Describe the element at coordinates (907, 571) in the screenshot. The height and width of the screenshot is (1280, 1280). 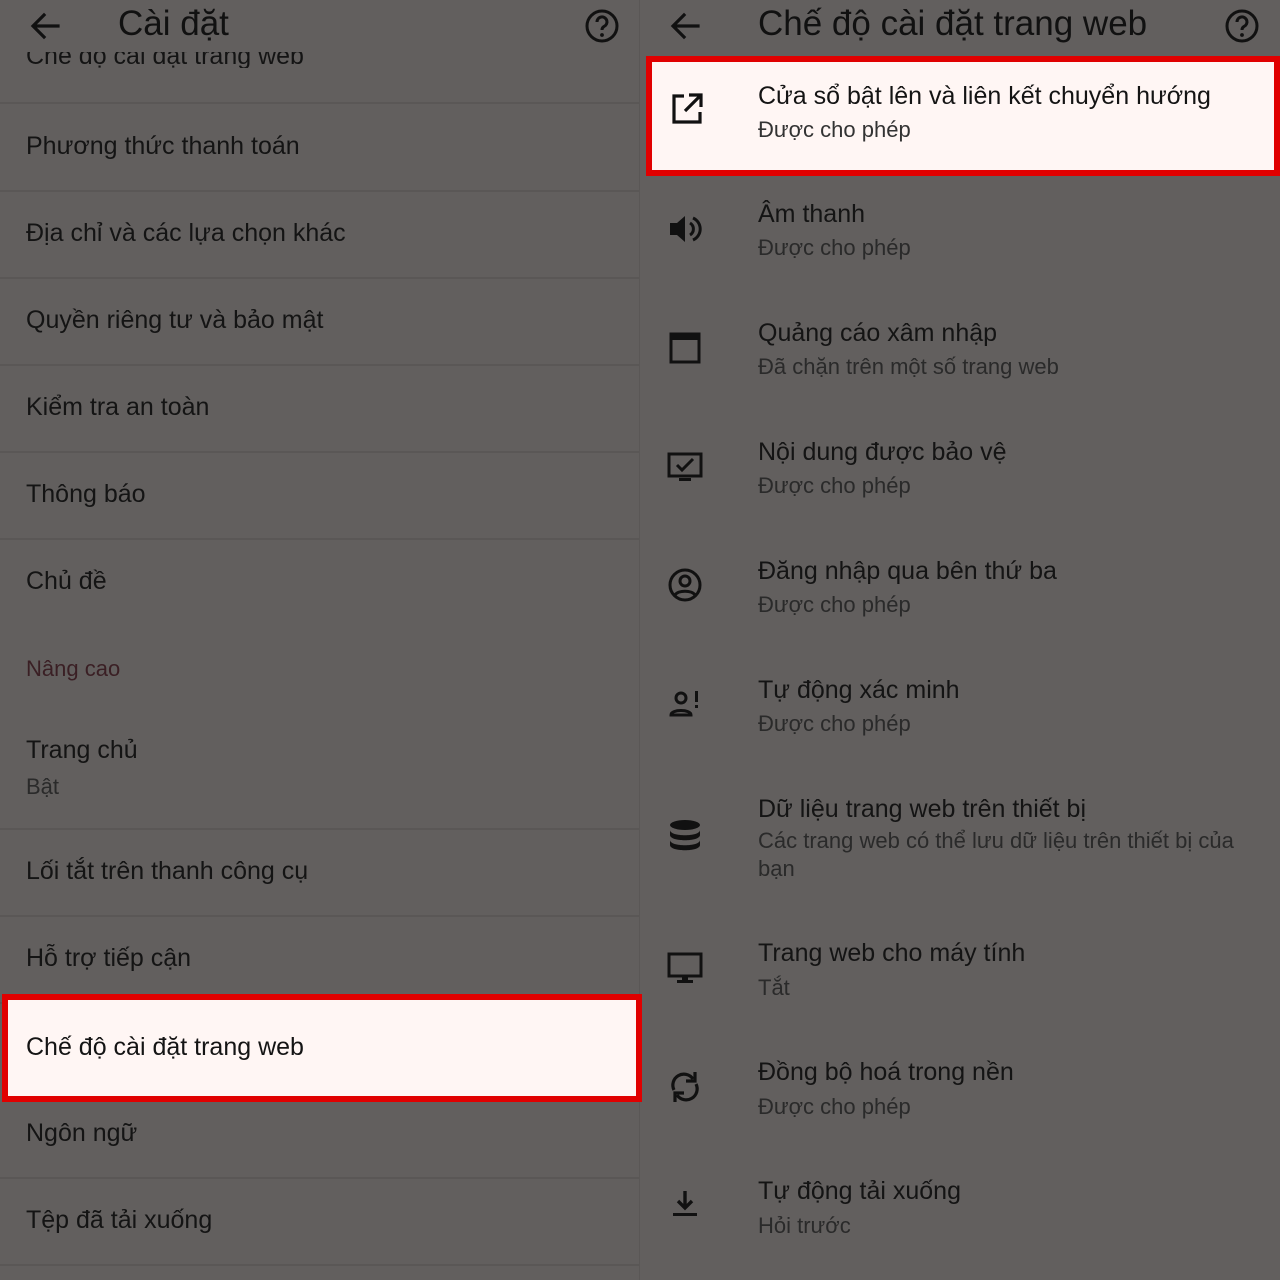
I see `item-label: Đăng nhập qua bên thứ ba` at that location.